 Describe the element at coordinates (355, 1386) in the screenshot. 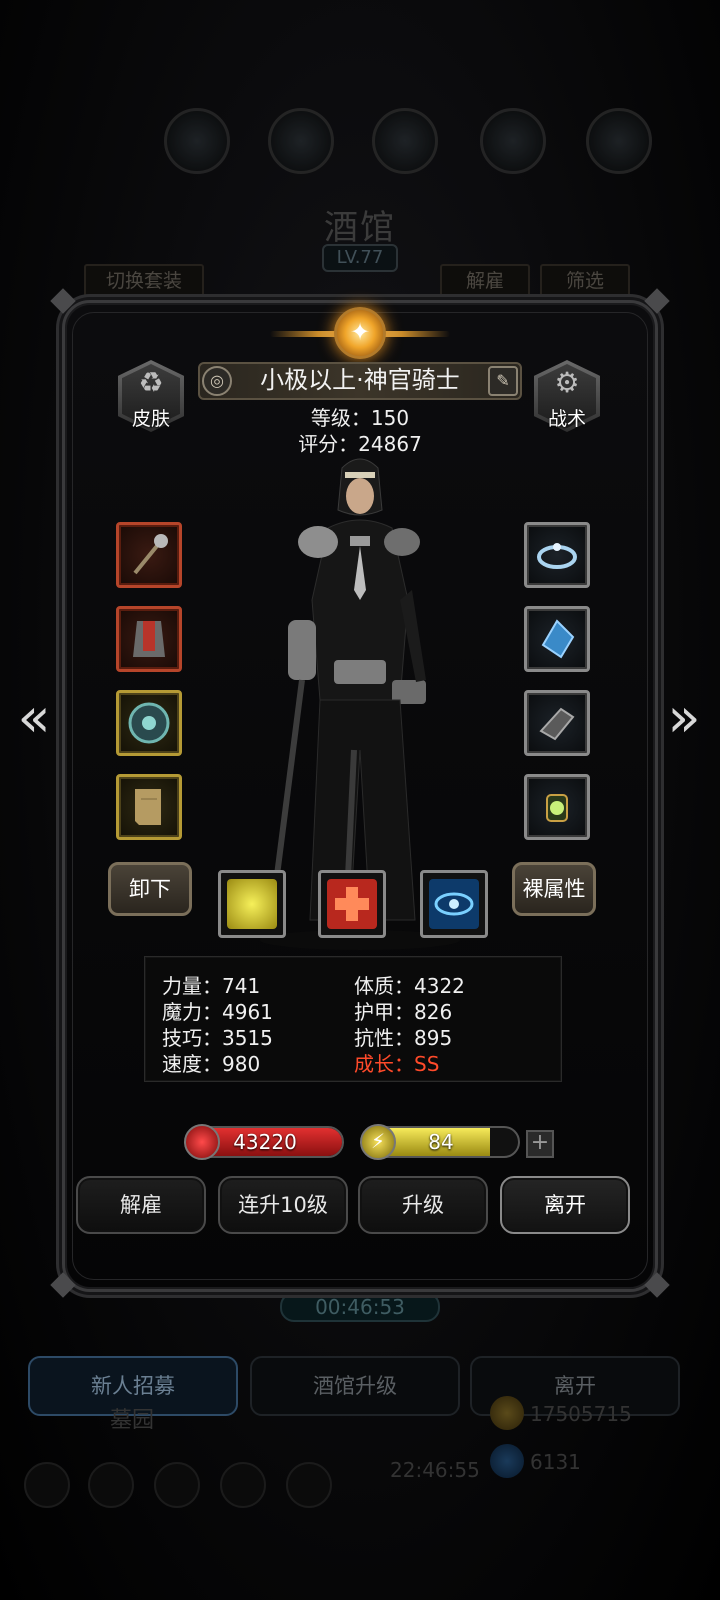

I see `tavern-upgrade-button: 酒馆升级` at that location.